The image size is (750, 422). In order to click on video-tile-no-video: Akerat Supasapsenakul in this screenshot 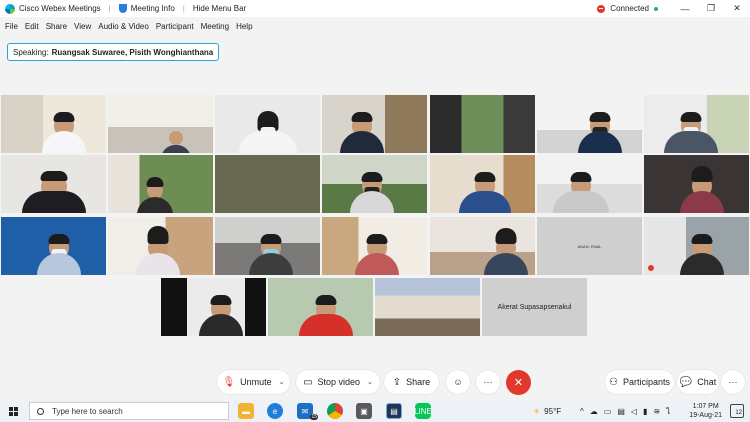, I will do `click(534, 307)`.